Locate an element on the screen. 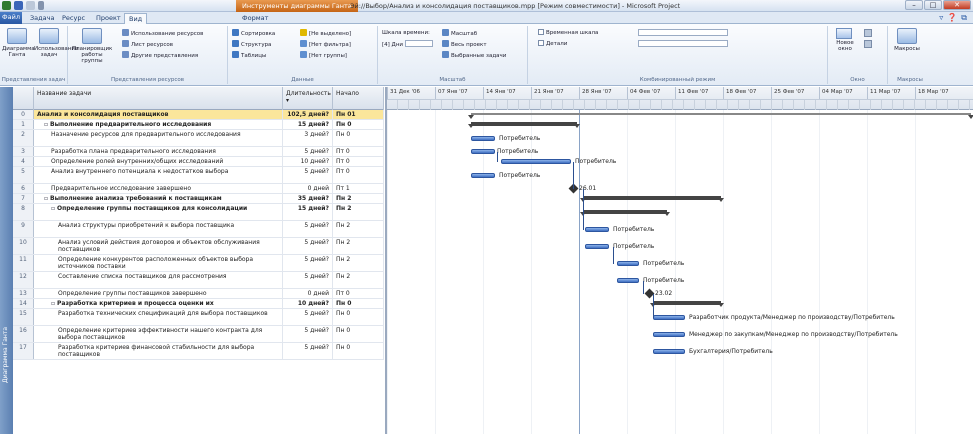  row-id-cell: 9 is located at coordinates (23, 229).